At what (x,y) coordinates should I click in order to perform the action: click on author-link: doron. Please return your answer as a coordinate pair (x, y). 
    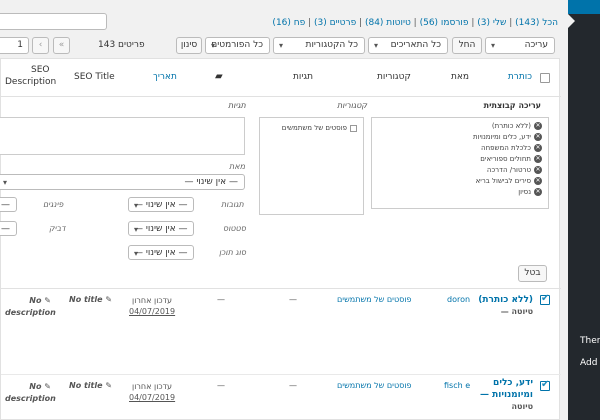
    Looking at the image, I should click on (458, 299).